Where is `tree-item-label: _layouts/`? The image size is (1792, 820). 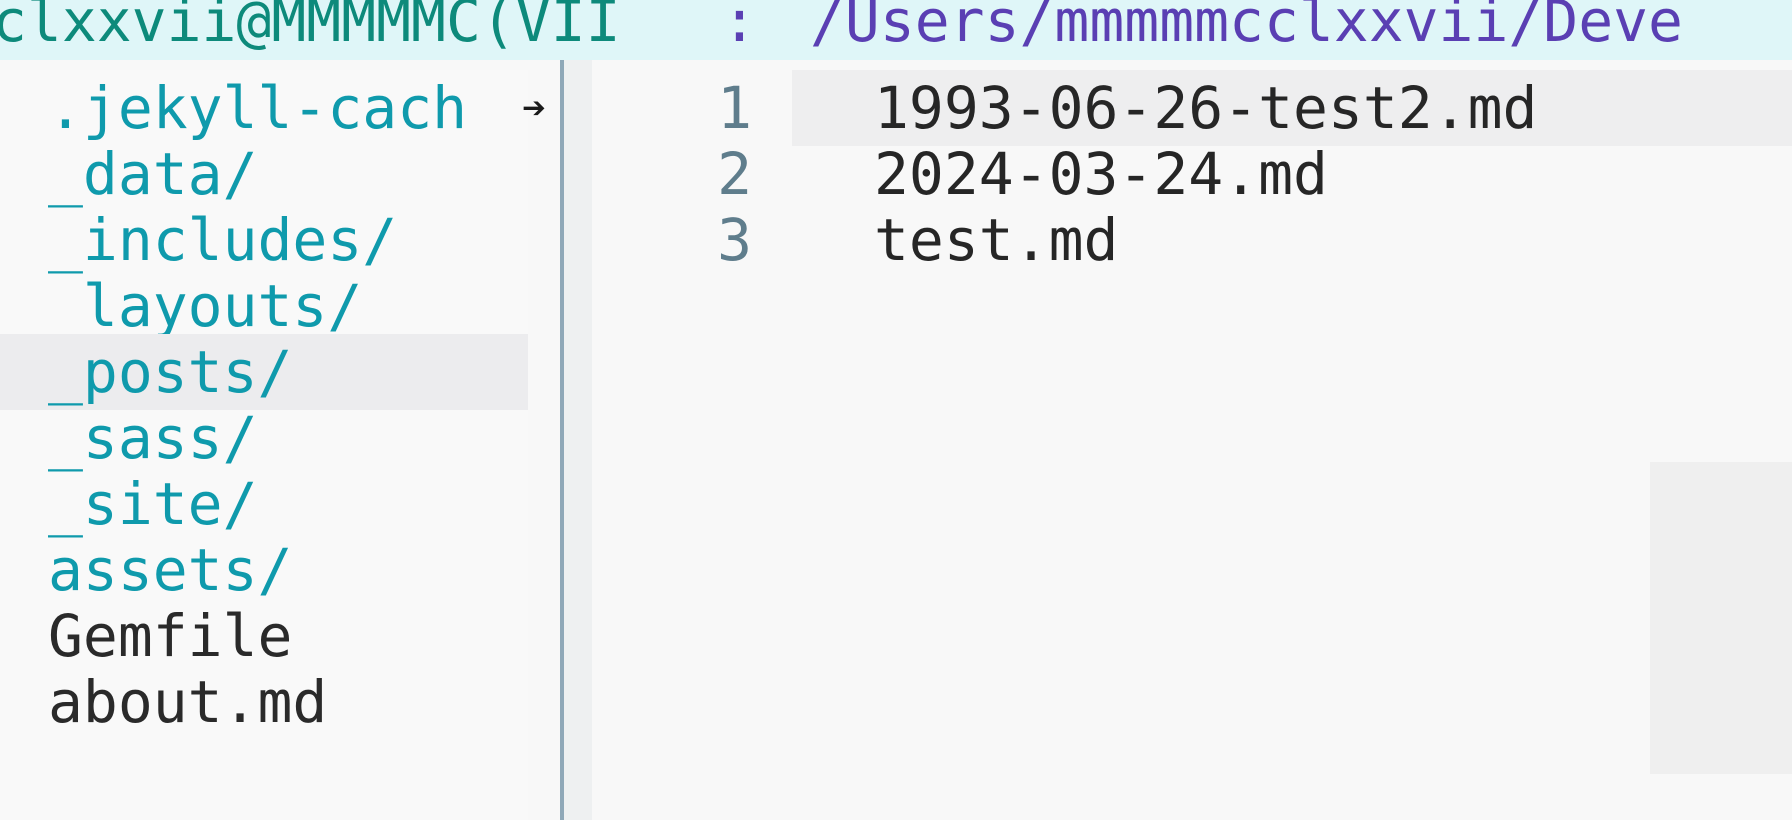 tree-item-label: _layouts/ is located at coordinates (205, 306).